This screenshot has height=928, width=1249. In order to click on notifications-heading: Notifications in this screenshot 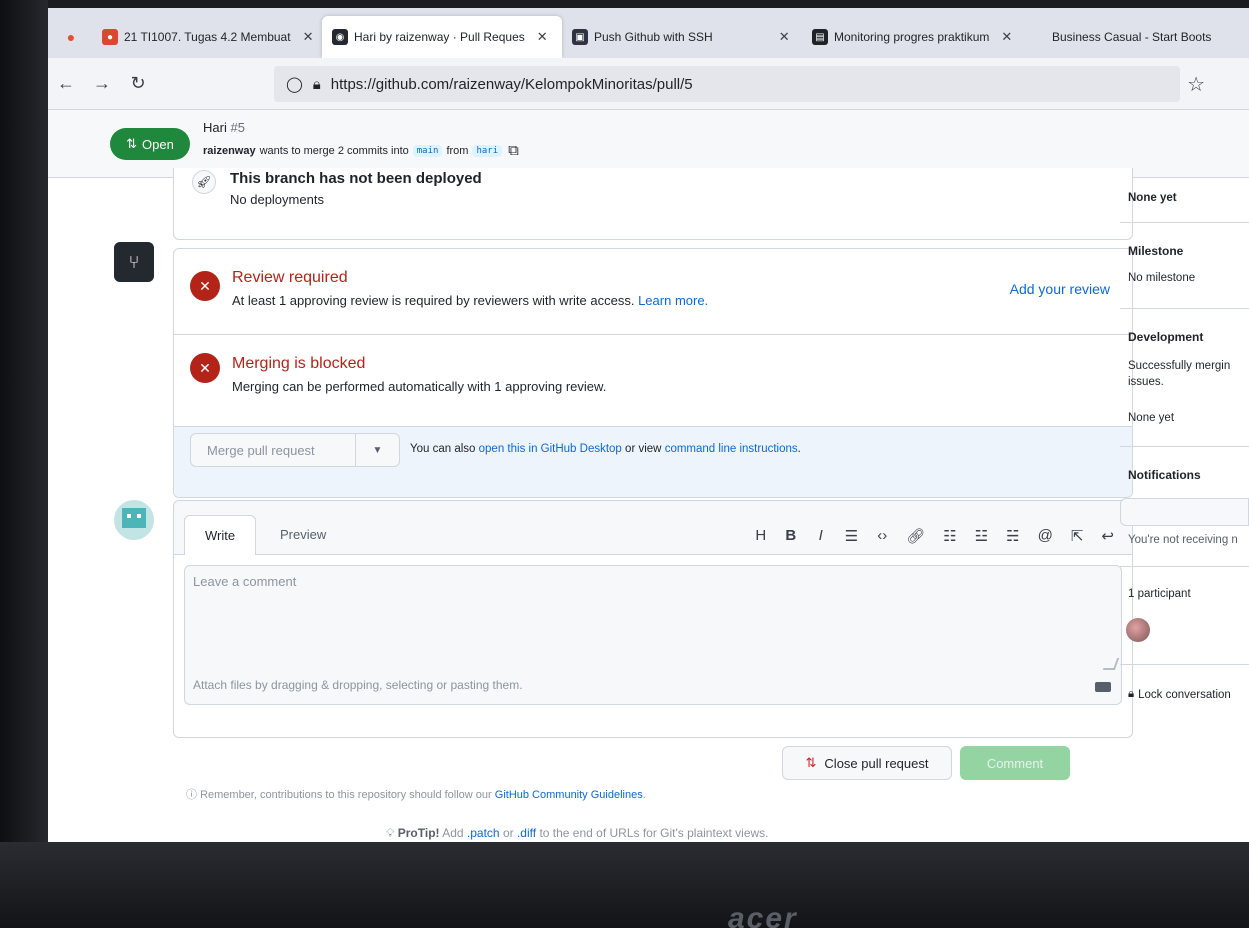, I will do `click(1164, 475)`.